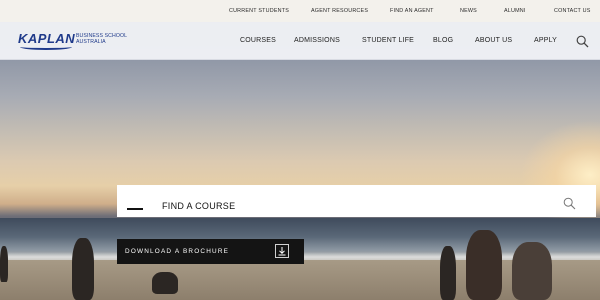 The width and height of the screenshot is (600, 300). I want to click on utility-link-agent-resources: AGENT RESOURCES, so click(339, 11).